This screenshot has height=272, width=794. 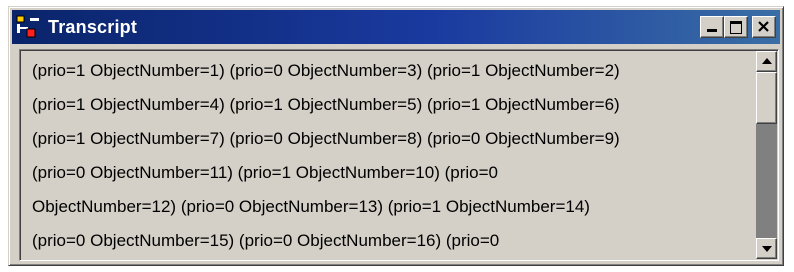 I want to click on vertical-scrollbar, so click(x=766, y=155).